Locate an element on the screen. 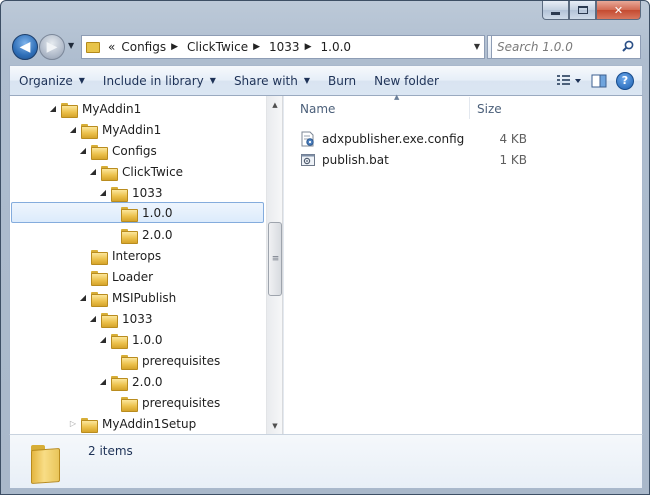 Image resolution: width=650 pixels, height=495 pixels. column-header-size: Size is located at coordinates (559, 108).